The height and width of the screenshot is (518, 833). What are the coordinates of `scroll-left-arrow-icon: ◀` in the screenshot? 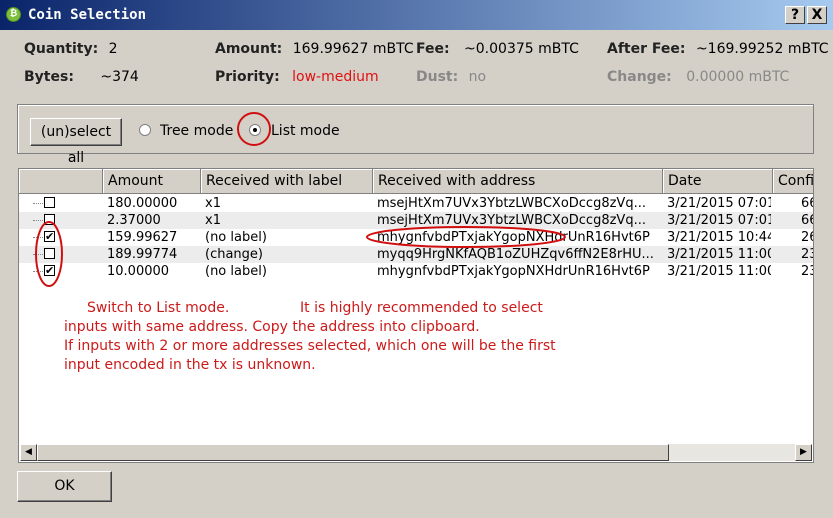 It's located at (28, 452).